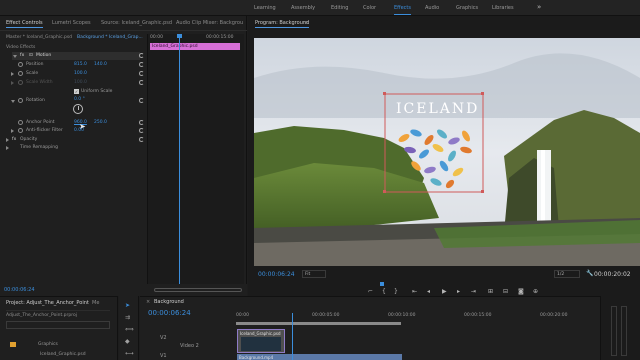 This screenshot has height=360, width=640. Describe the element at coordinates (100, 122) in the screenshot. I see `anchor-point-y-value: 250.0` at that location.